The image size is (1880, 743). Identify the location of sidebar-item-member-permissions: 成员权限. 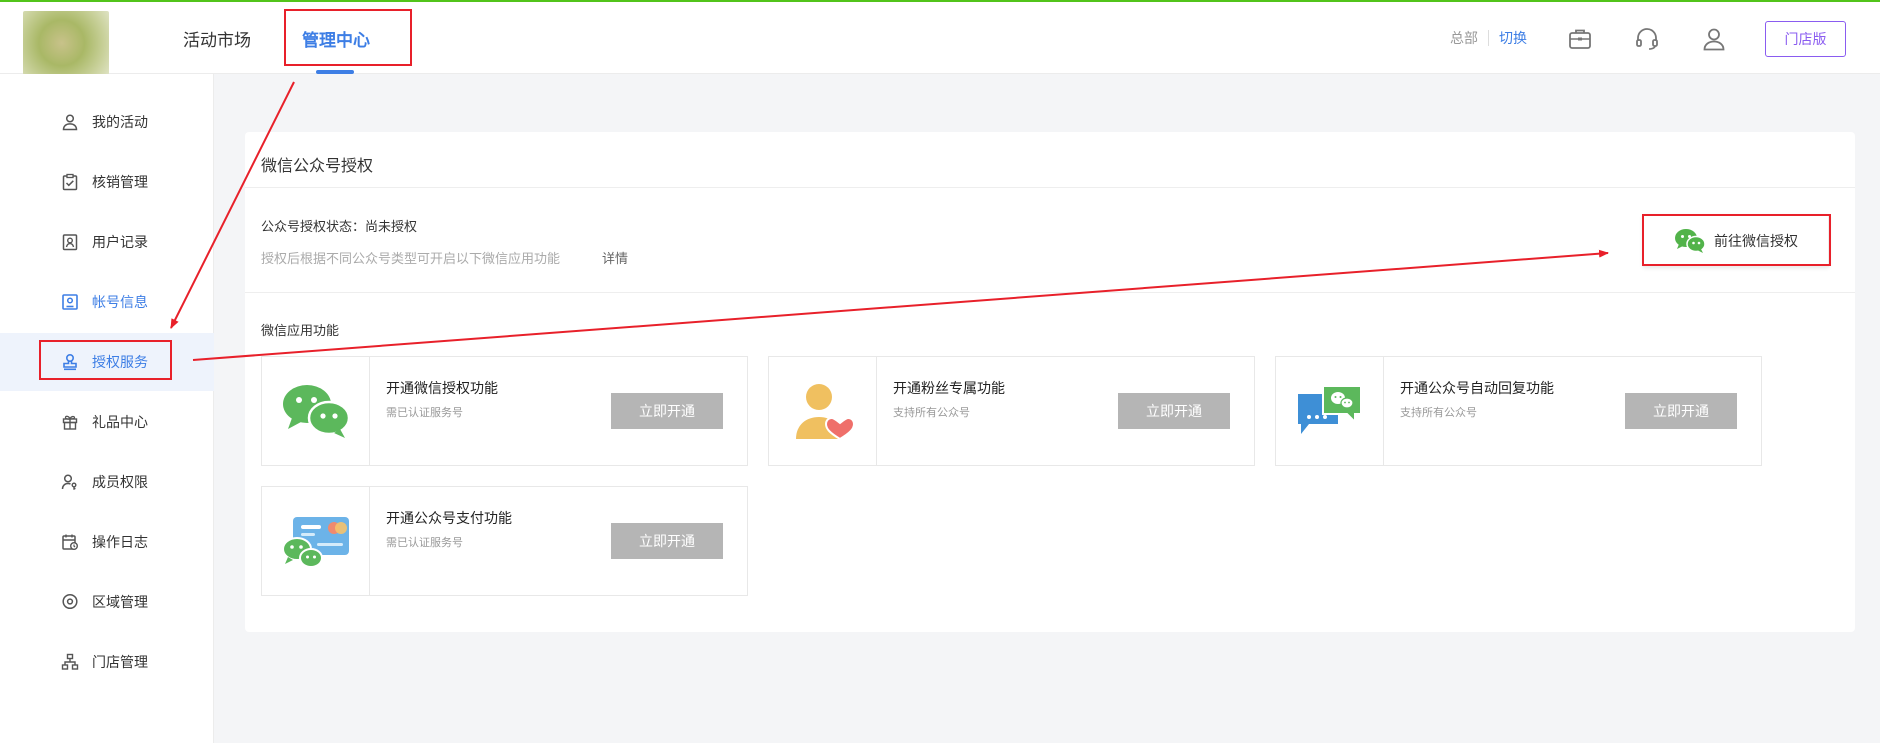
(107, 482).